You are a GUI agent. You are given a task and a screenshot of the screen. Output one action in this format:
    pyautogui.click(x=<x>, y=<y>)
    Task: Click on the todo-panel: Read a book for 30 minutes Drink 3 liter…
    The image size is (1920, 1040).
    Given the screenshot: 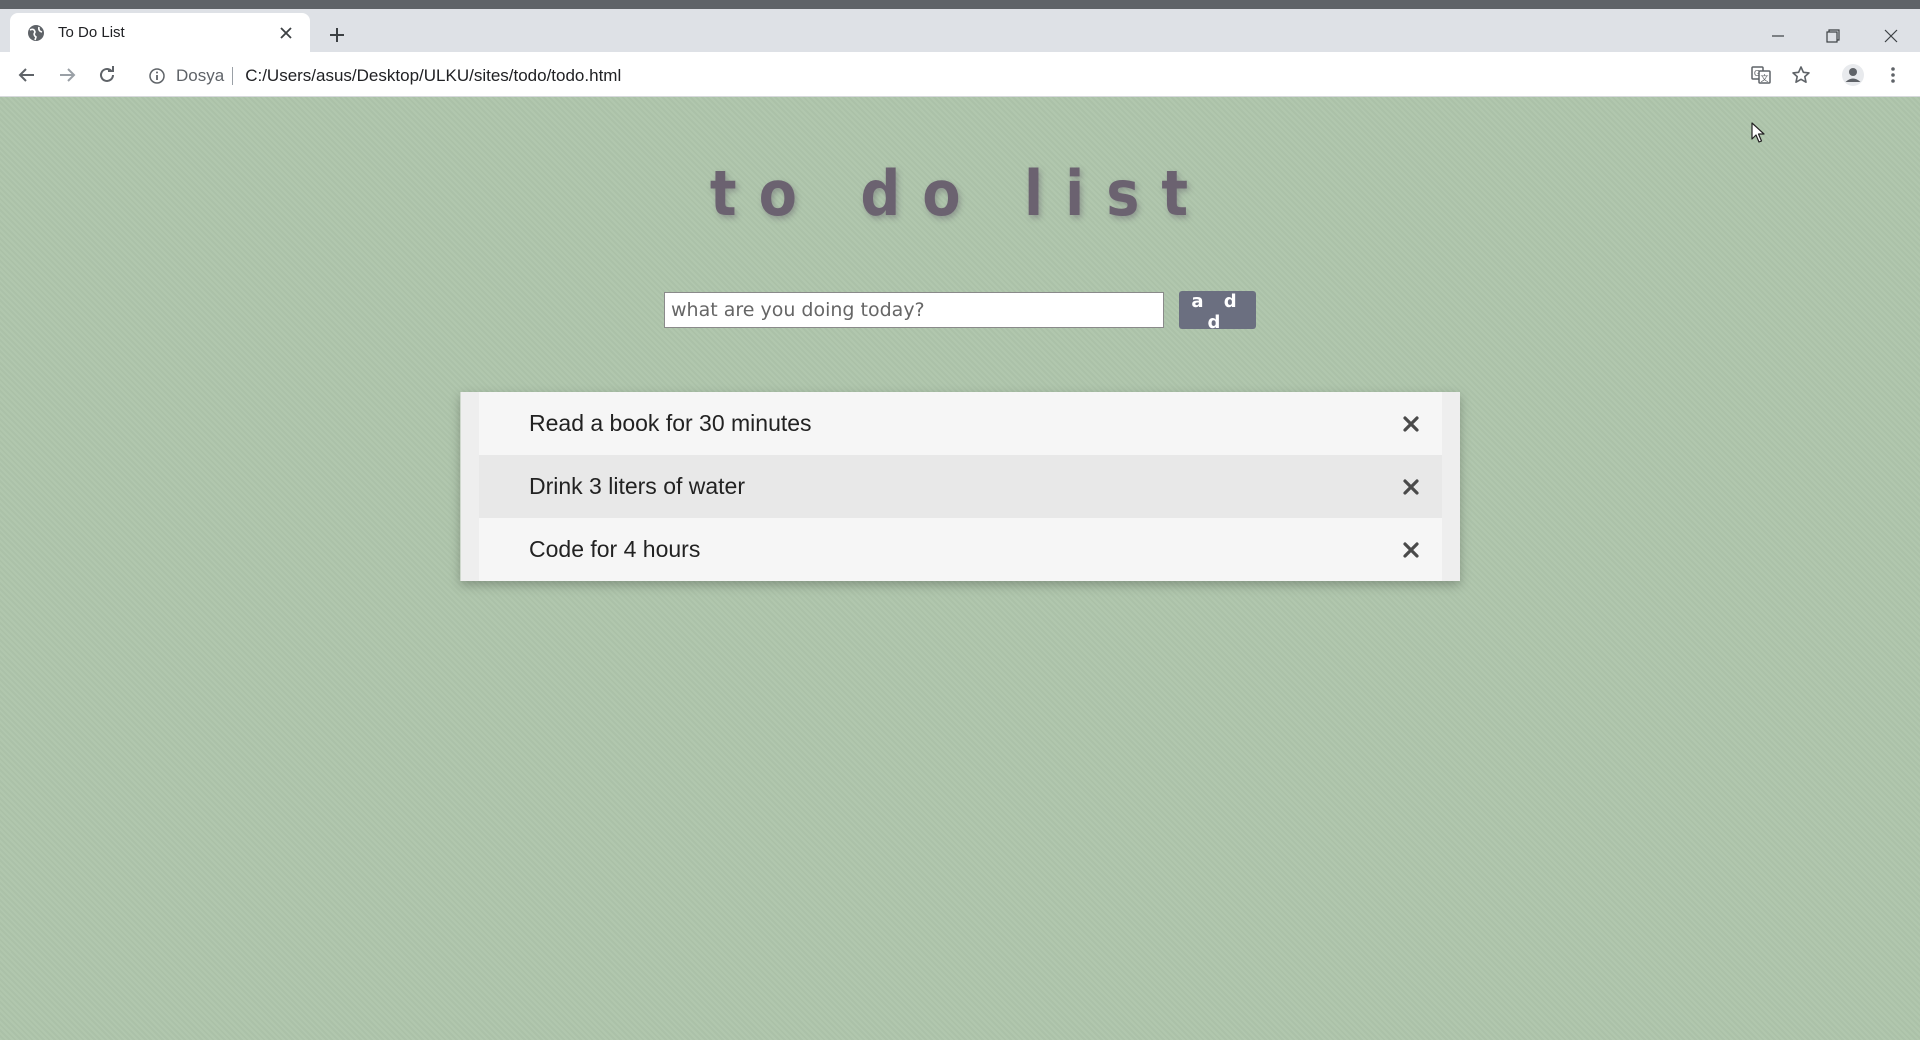 What is the action you would take?
    pyautogui.click(x=960, y=486)
    